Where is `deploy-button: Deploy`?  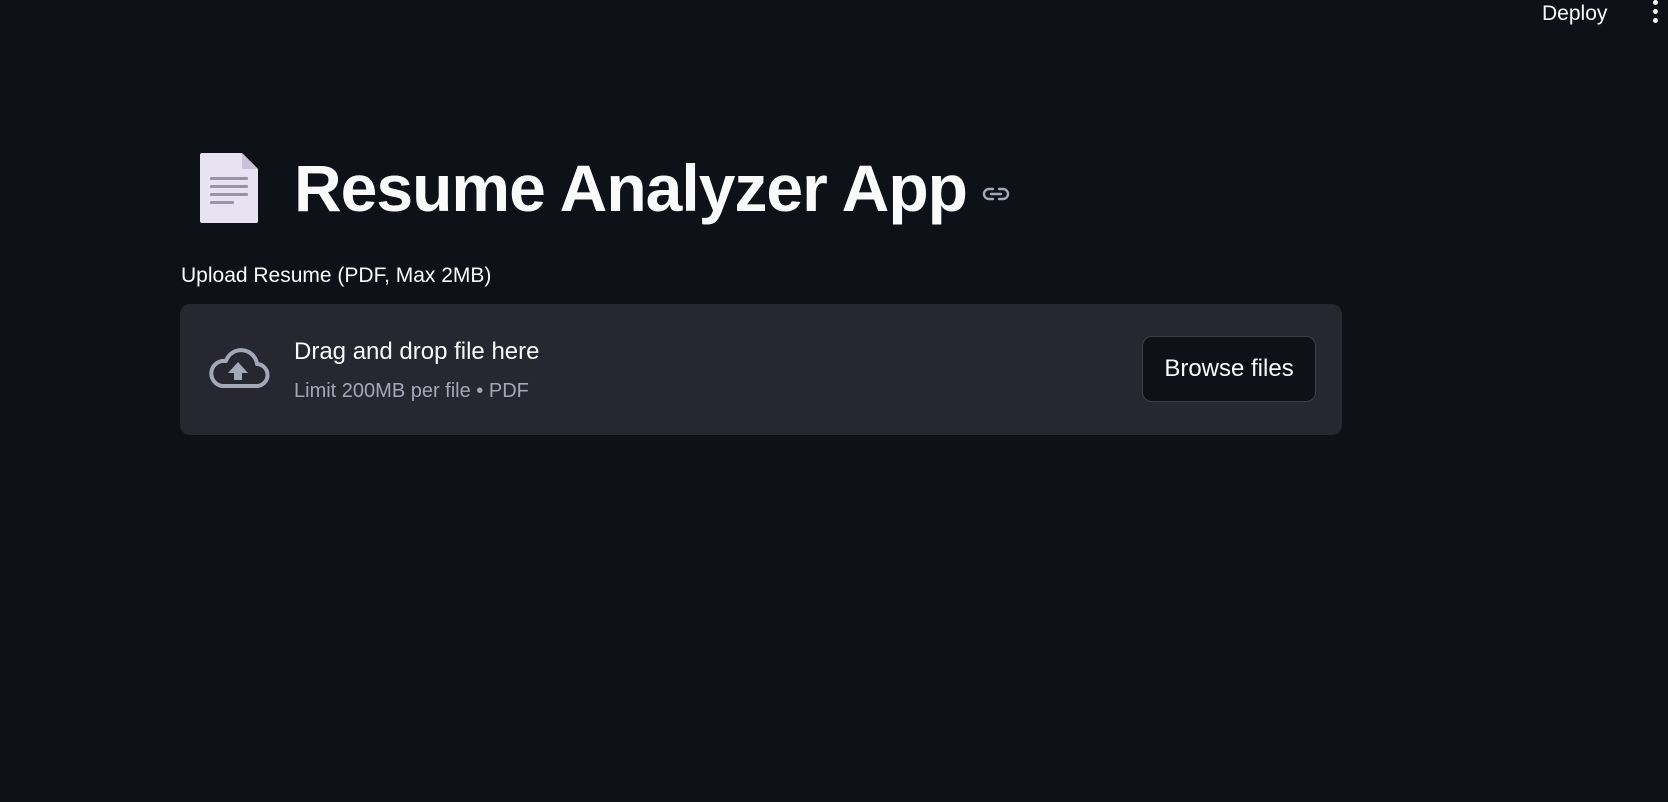 deploy-button: Deploy is located at coordinates (1574, 14).